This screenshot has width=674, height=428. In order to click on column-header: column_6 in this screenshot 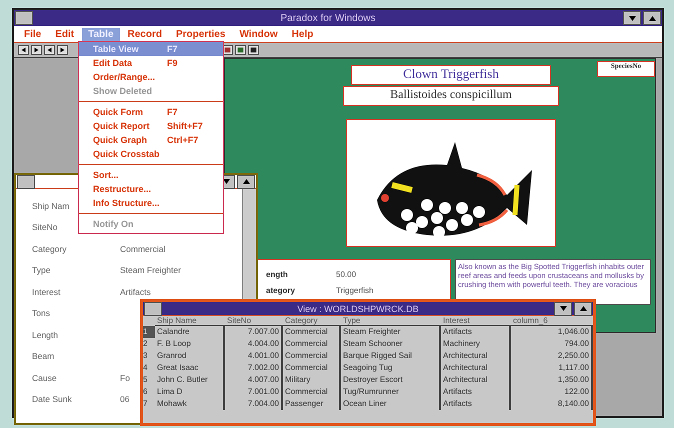, I will do `click(552, 321)`.